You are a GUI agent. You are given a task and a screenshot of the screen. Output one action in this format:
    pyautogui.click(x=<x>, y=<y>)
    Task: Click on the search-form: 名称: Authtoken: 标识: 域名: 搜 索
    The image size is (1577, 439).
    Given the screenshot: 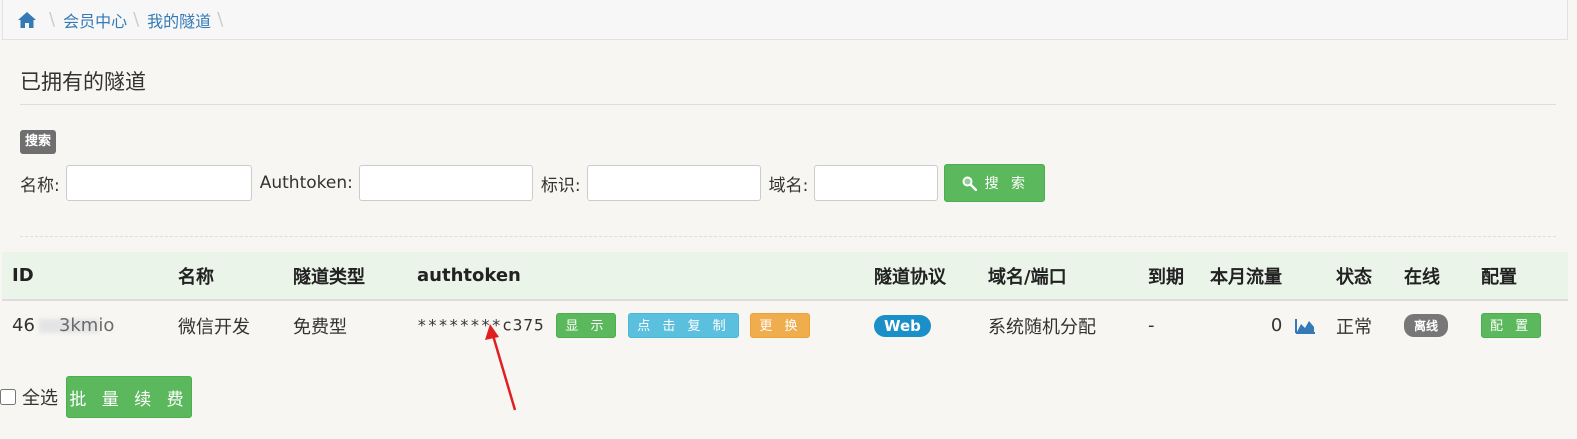 What is the action you would take?
    pyautogui.click(x=533, y=183)
    